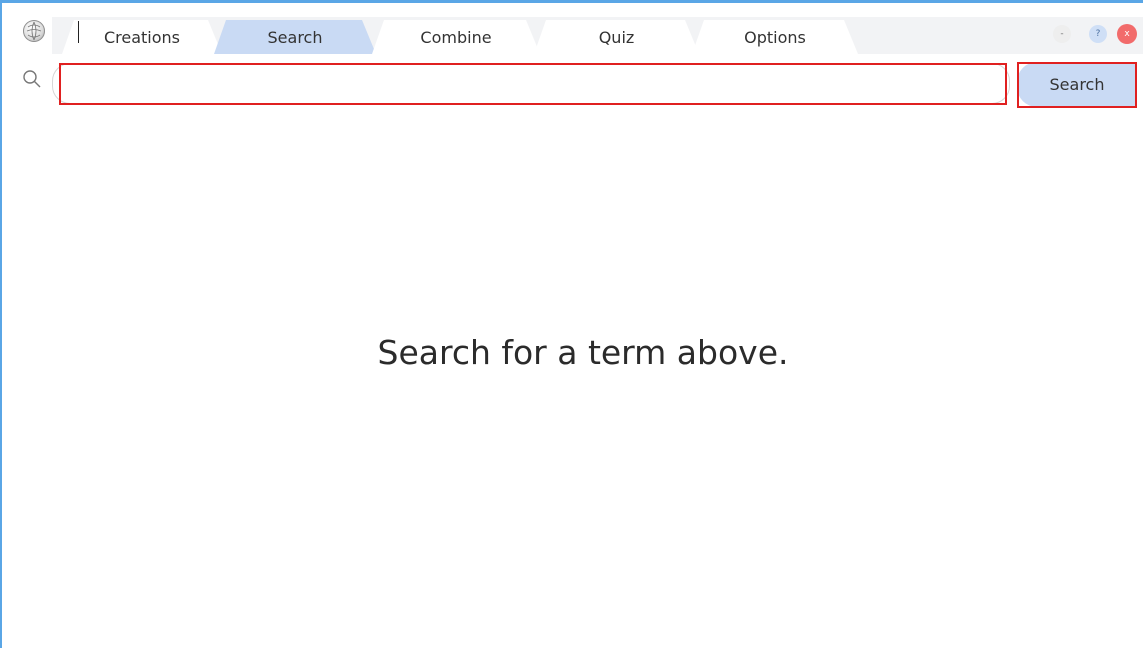  I want to click on search-bar: Search, so click(572, 83).